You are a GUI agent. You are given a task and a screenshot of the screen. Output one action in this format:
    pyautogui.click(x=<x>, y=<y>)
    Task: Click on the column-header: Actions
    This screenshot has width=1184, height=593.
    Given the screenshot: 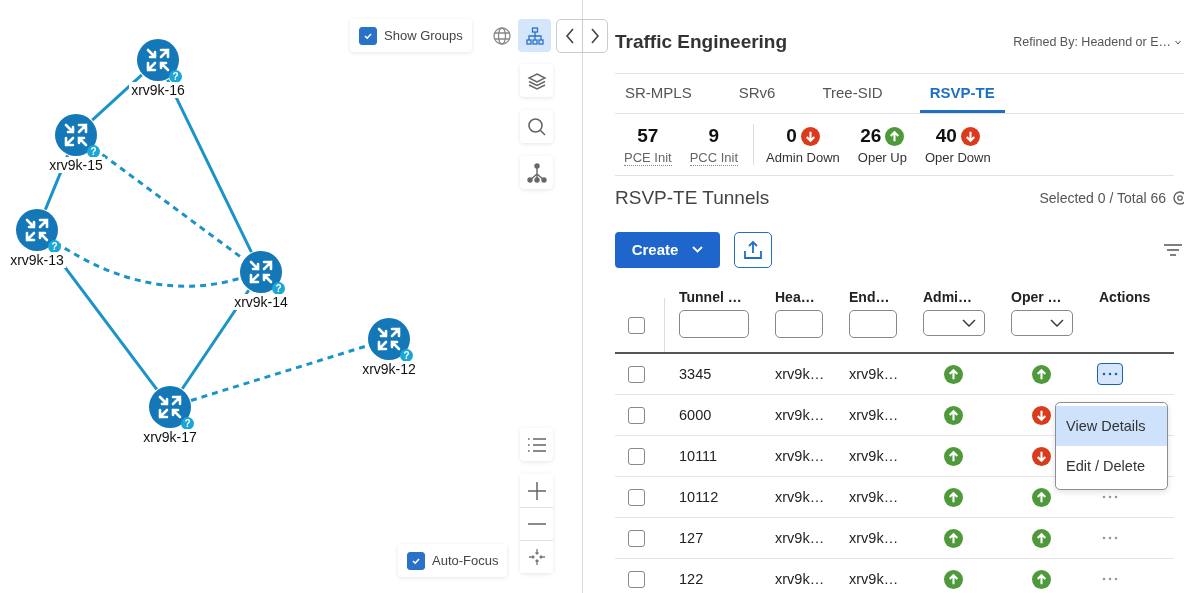 What is the action you would take?
    pyautogui.click(x=1136, y=297)
    